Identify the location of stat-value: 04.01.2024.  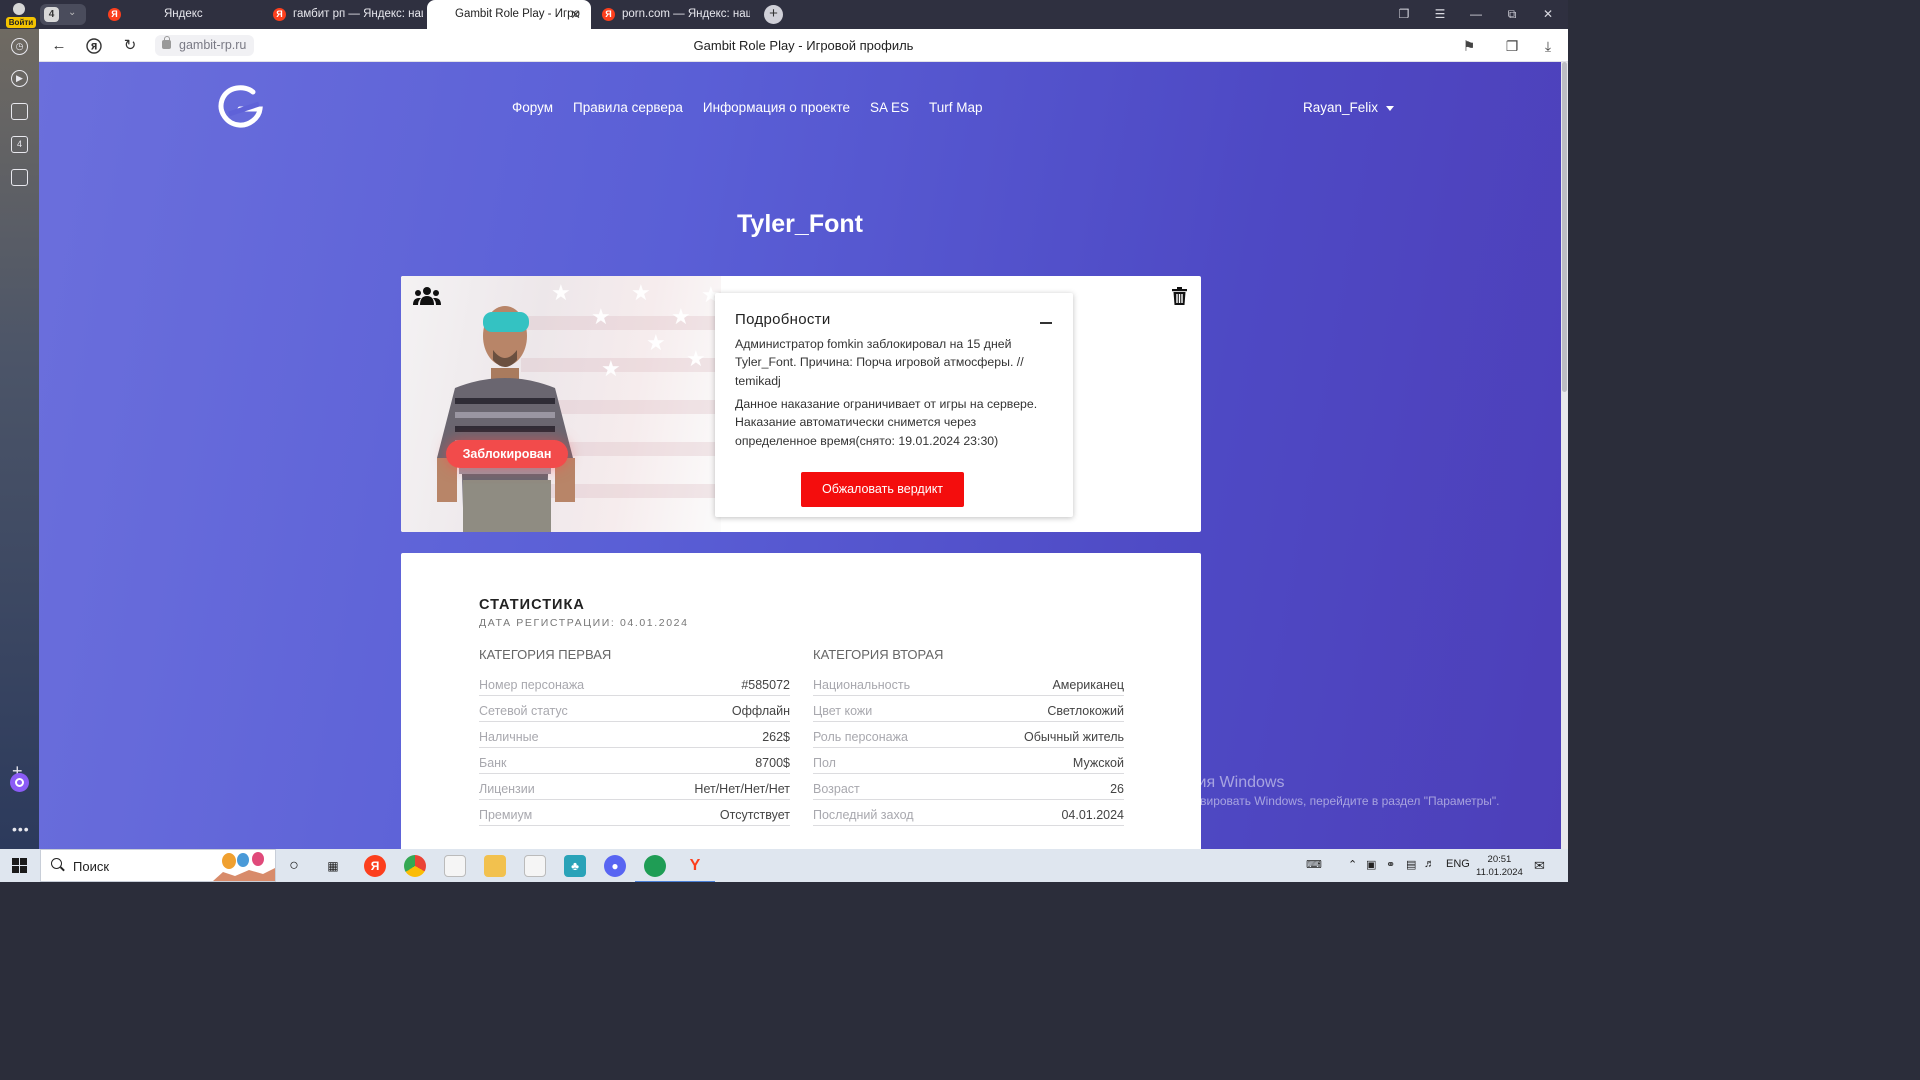
(1089, 815).